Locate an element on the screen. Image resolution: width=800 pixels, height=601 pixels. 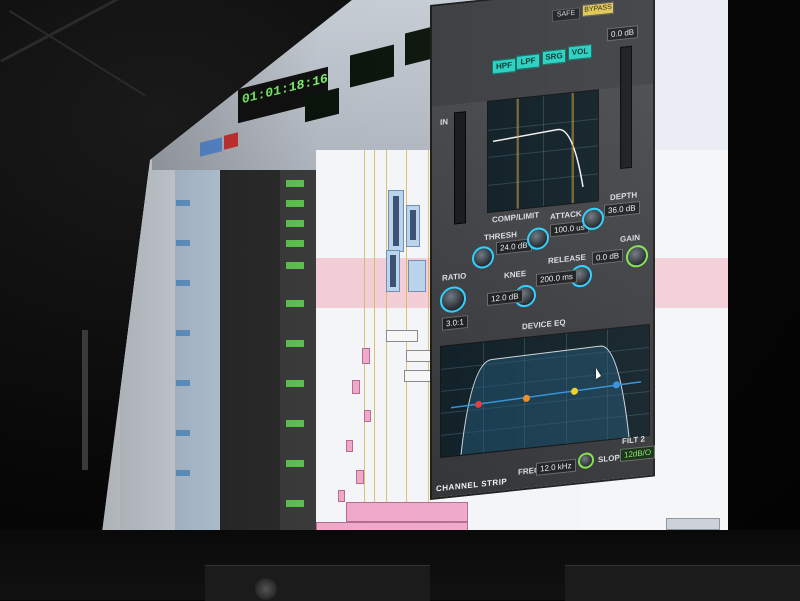
eq-curve is located at coordinates (546, 400).